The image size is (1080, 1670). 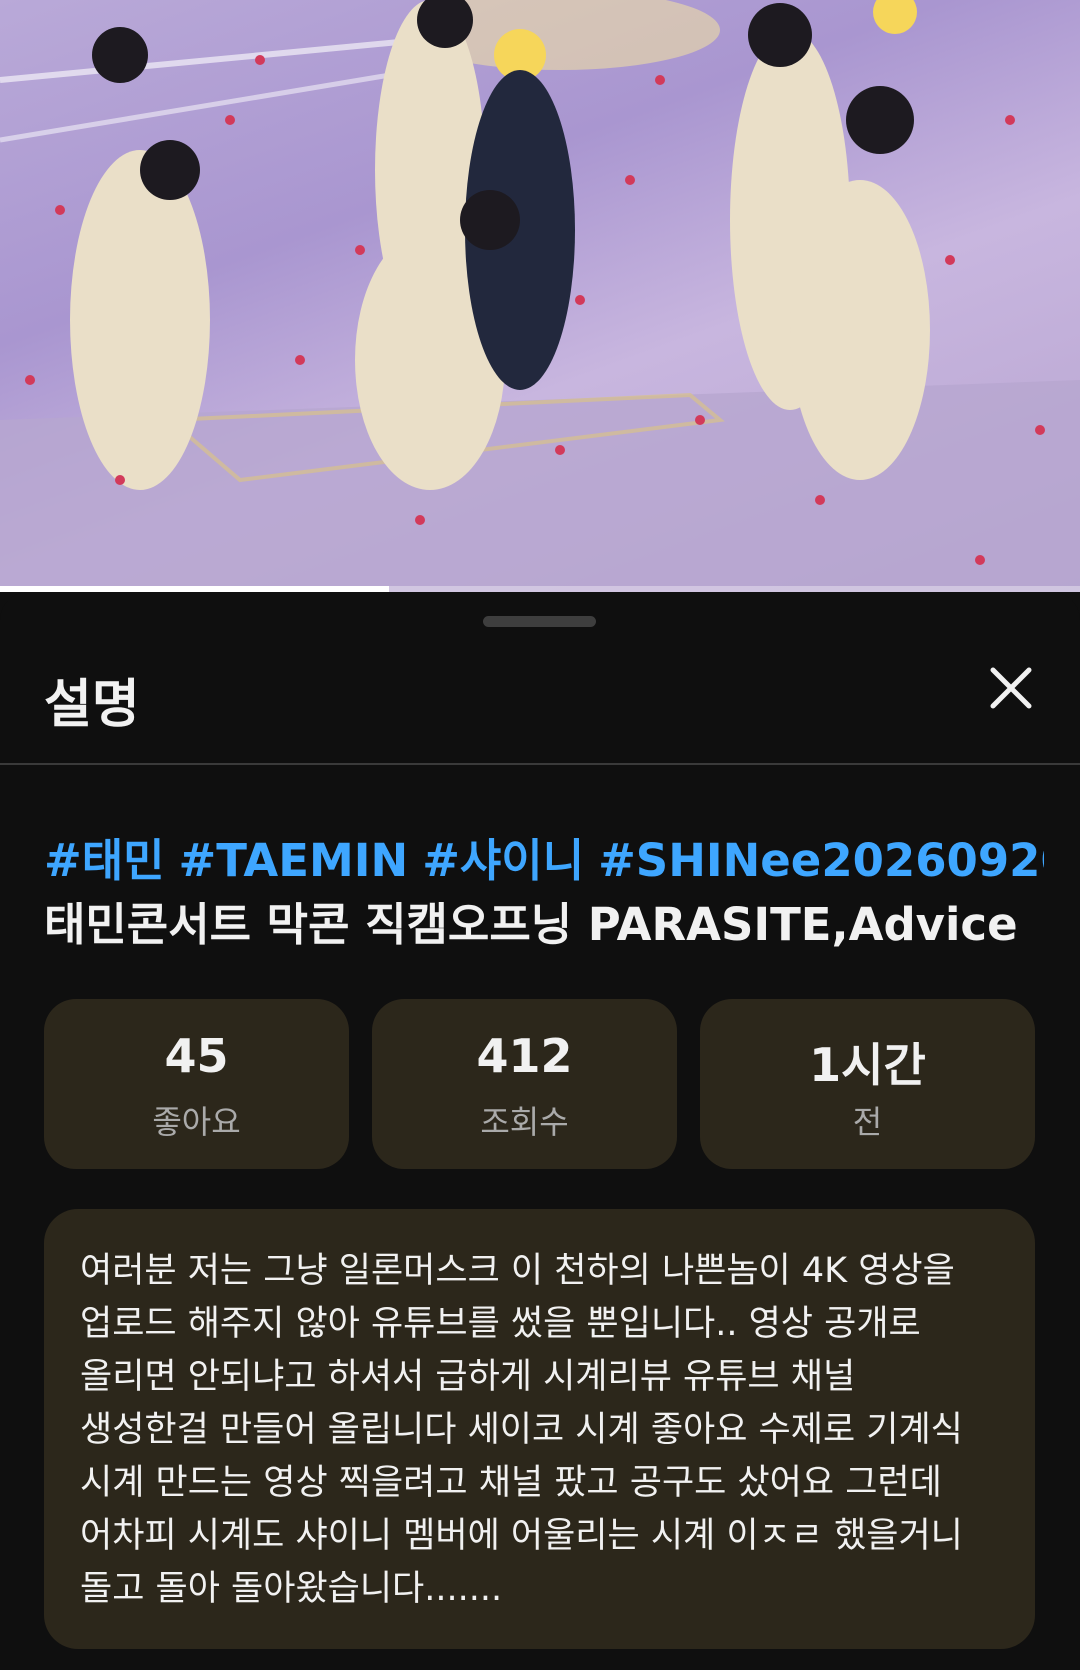 I want to click on close-button, so click(x=1011, y=688).